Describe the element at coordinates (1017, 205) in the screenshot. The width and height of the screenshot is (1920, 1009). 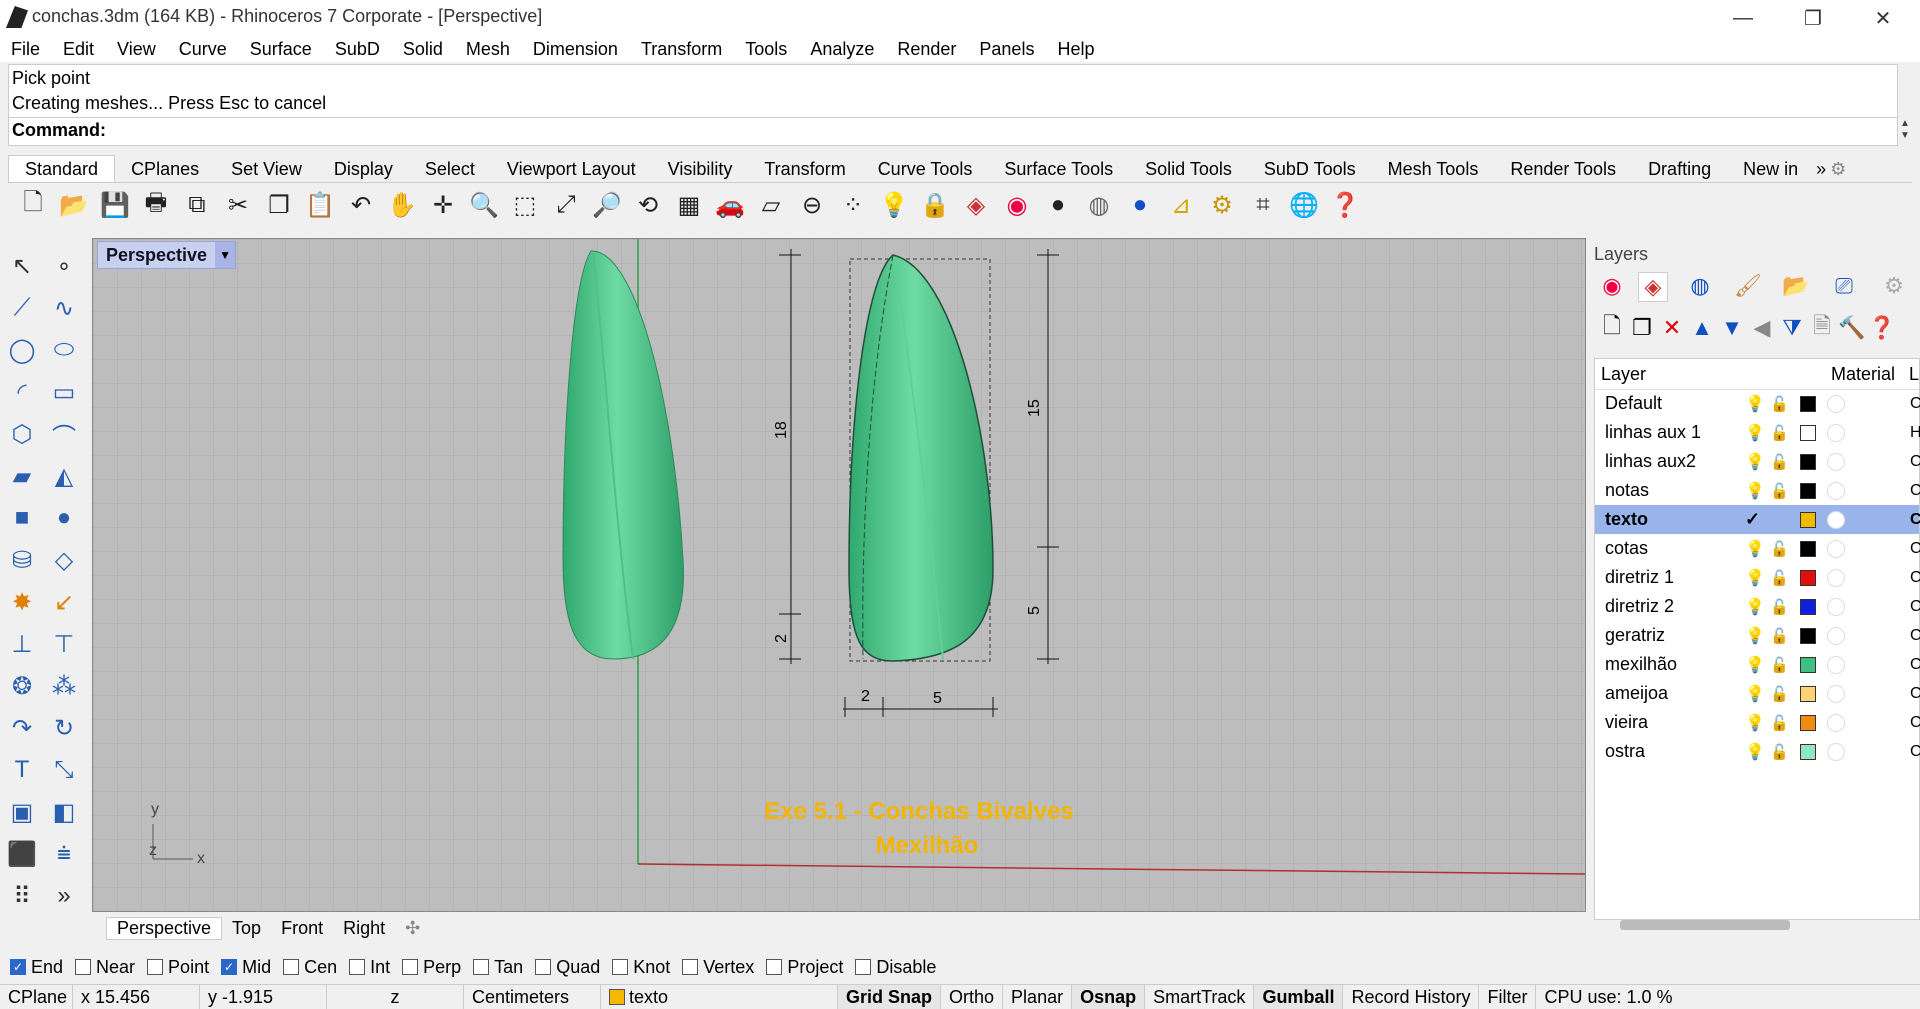
I see `color-wheel-icon: ◉` at that location.